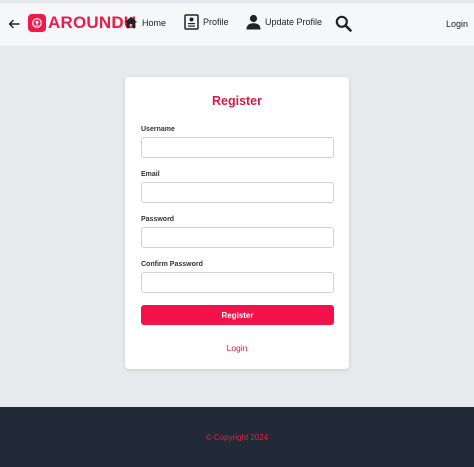 The width and height of the screenshot is (474, 467). What do you see at coordinates (82, 23) in the screenshot?
I see `brand-logo: AROUNDU` at bounding box center [82, 23].